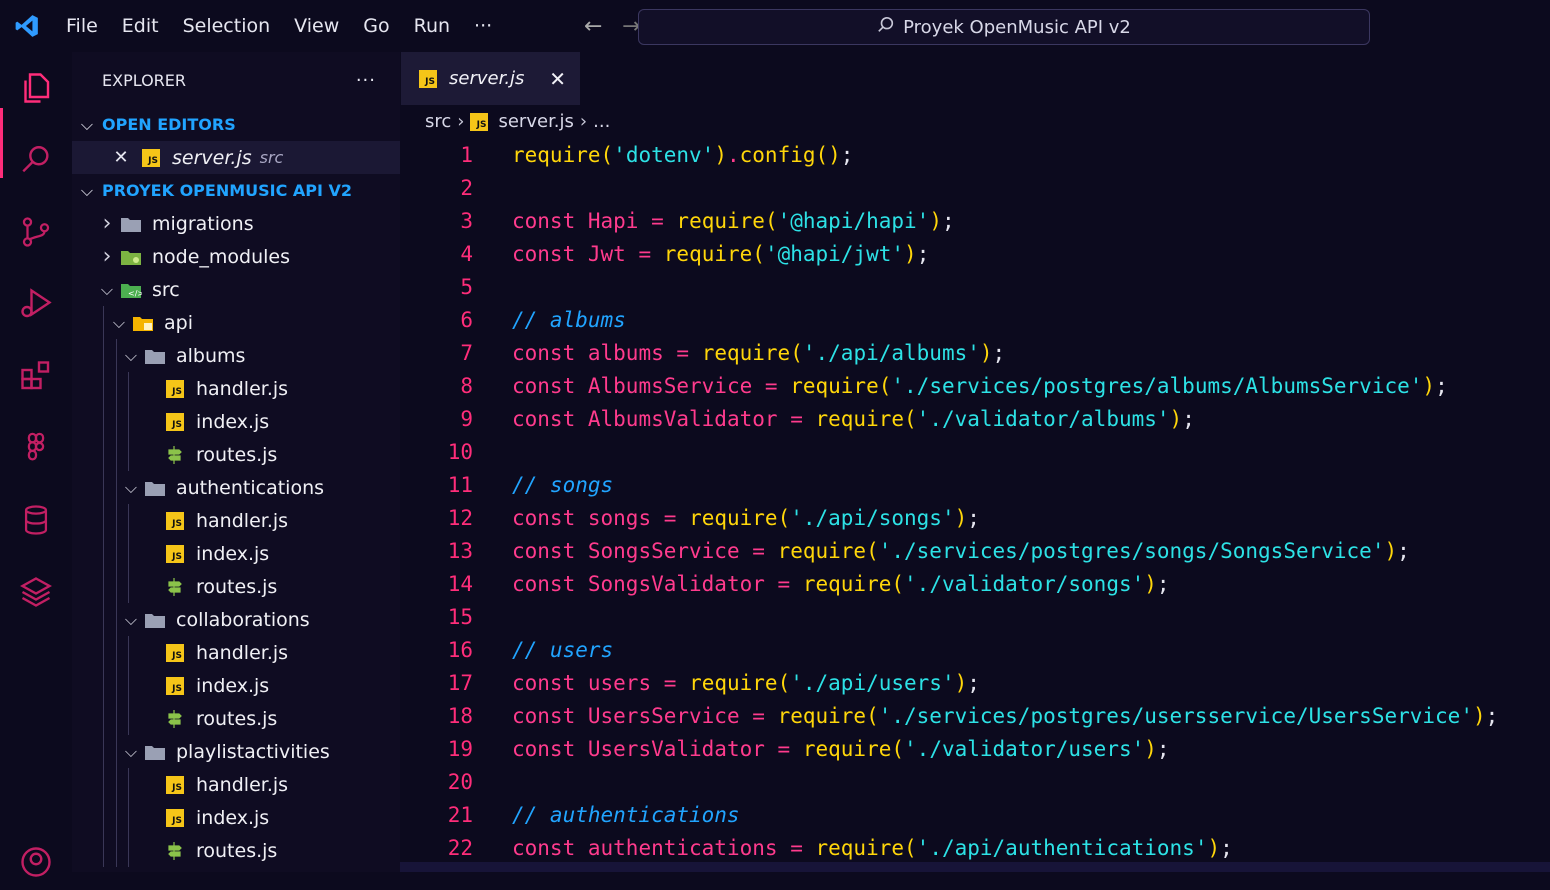 This screenshot has height=890, width=1550. Describe the element at coordinates (544, 847) in the screenshot. I see `code-token: const` at that location.